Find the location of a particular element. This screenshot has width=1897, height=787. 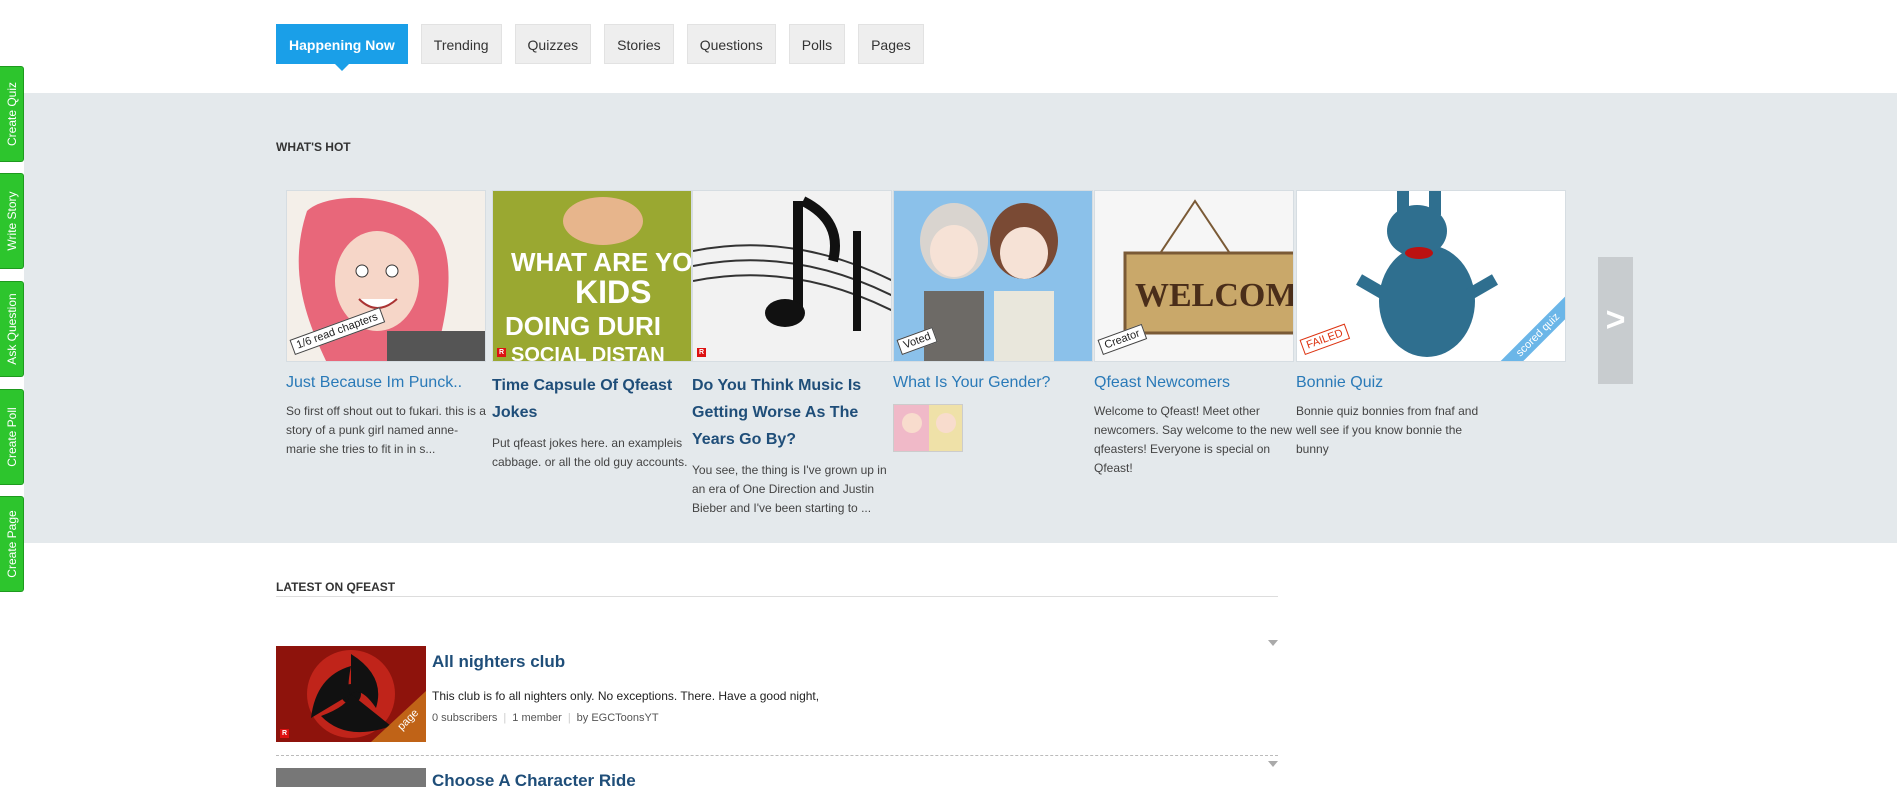

item-title: Choose A Character Ride is located at coordinates (534, 779).